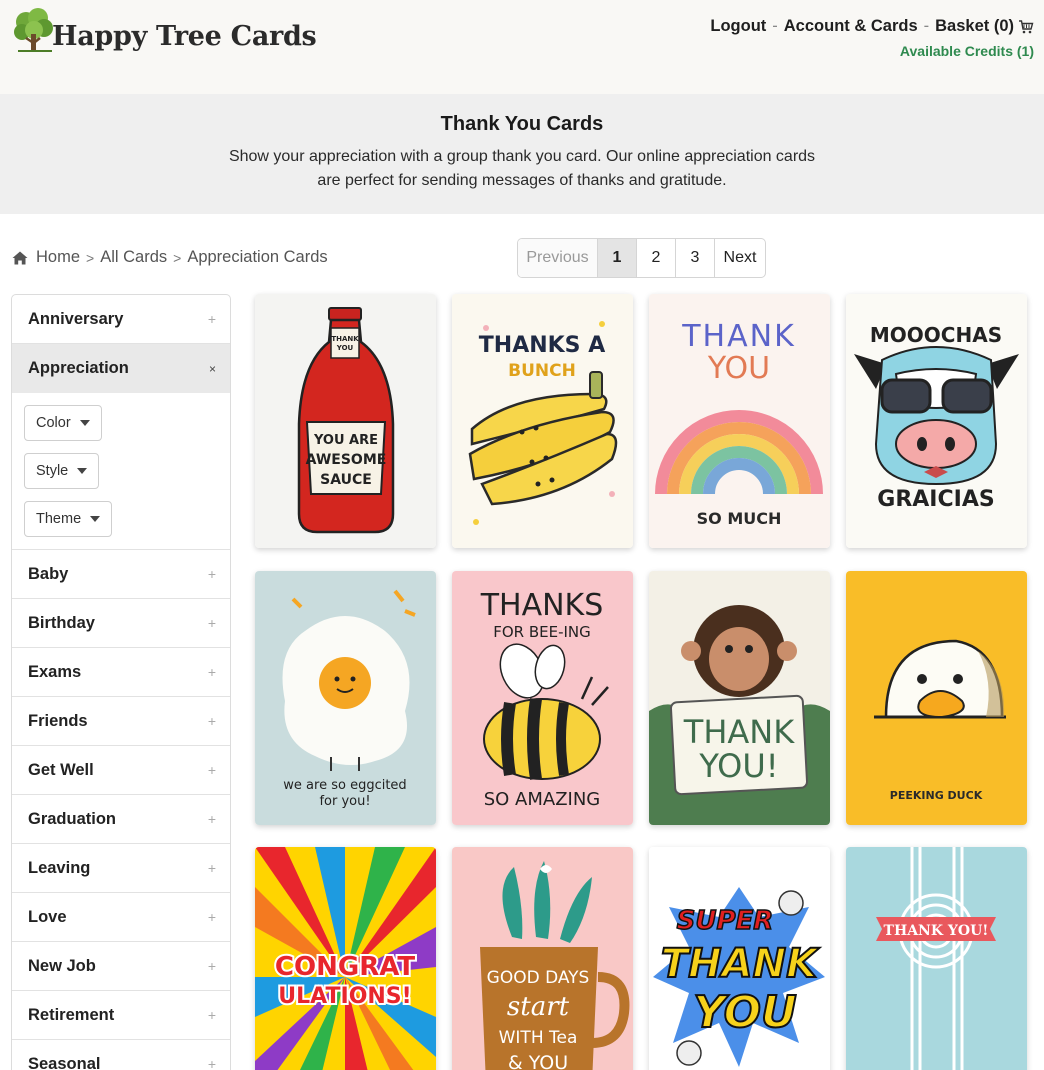 Image resolution: width=1044 pixels, height=1070 pixels. Describe the element at coordinates (62, 471) in the screenshot. I see `filter-style-dropdown: Style` at that location.